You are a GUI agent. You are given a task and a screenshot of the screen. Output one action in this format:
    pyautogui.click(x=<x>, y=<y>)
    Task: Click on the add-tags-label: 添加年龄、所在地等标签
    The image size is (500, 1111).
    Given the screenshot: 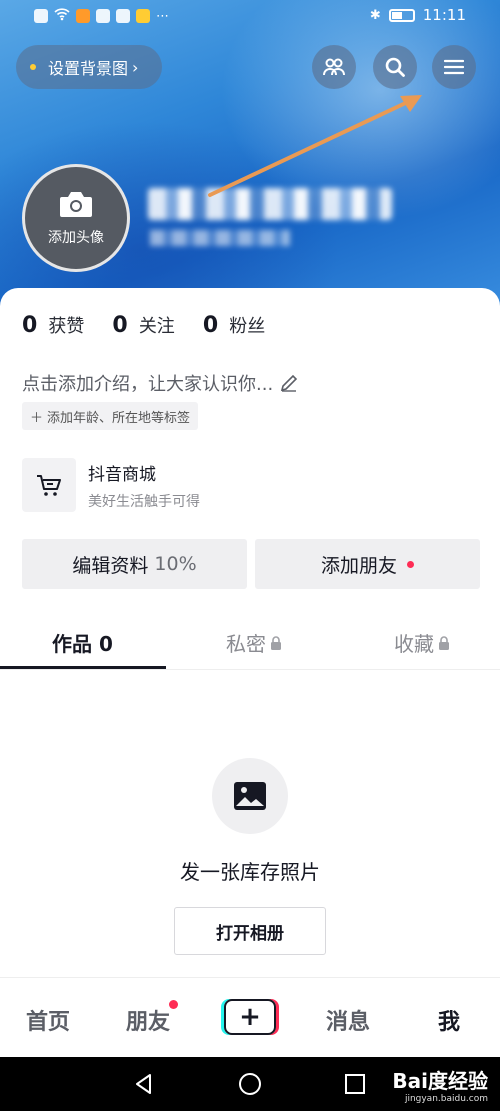 What is the action you would take?
    pyautogui.click(x=119, y=418)
    